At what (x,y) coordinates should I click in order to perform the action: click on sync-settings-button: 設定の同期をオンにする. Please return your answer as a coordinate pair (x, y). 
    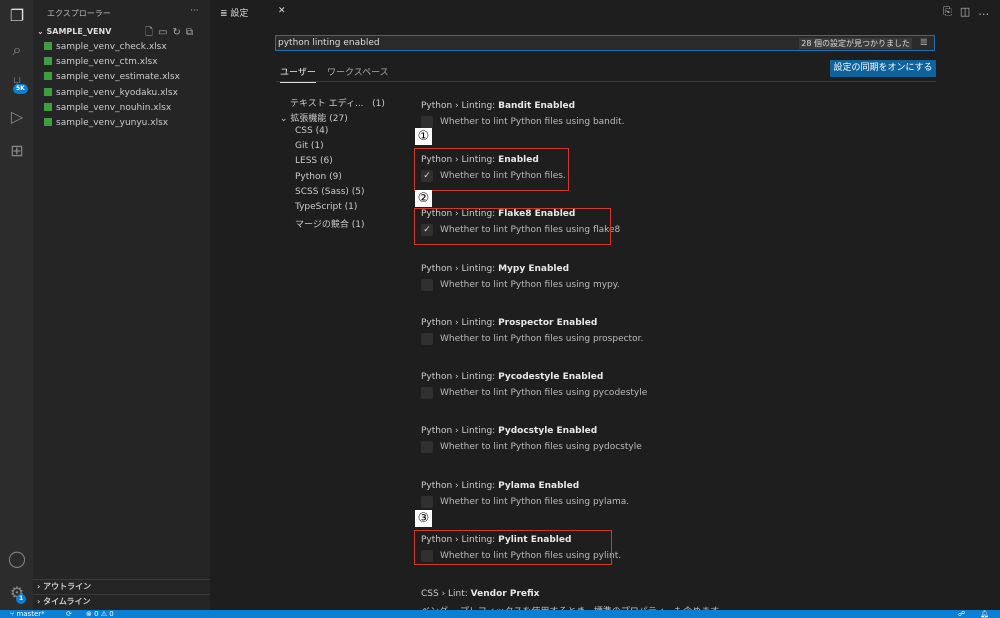
    Looking at the image, I should click on (883, 68).